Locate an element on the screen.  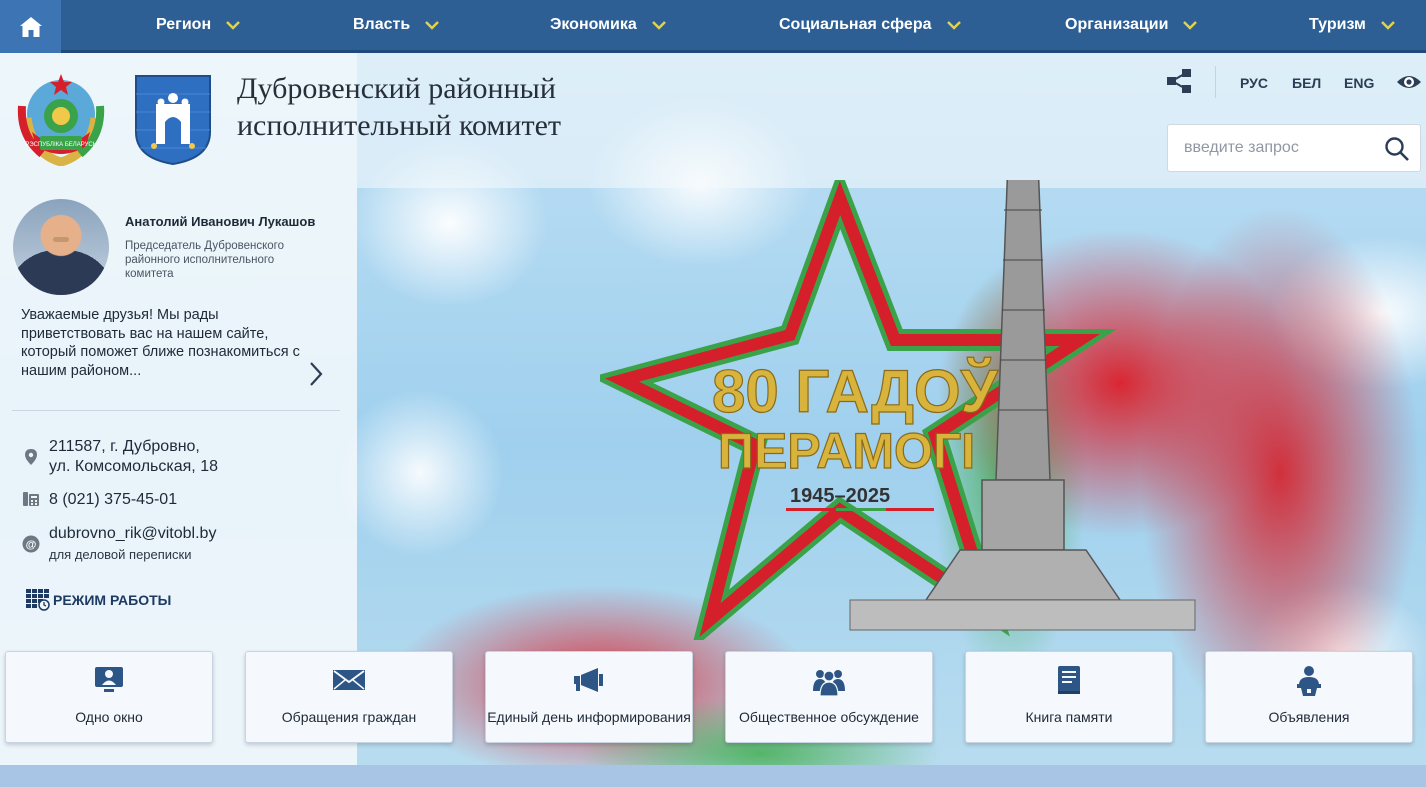
tile-book-of-memory: Книга памяти is located at coordinates (1069, 697).